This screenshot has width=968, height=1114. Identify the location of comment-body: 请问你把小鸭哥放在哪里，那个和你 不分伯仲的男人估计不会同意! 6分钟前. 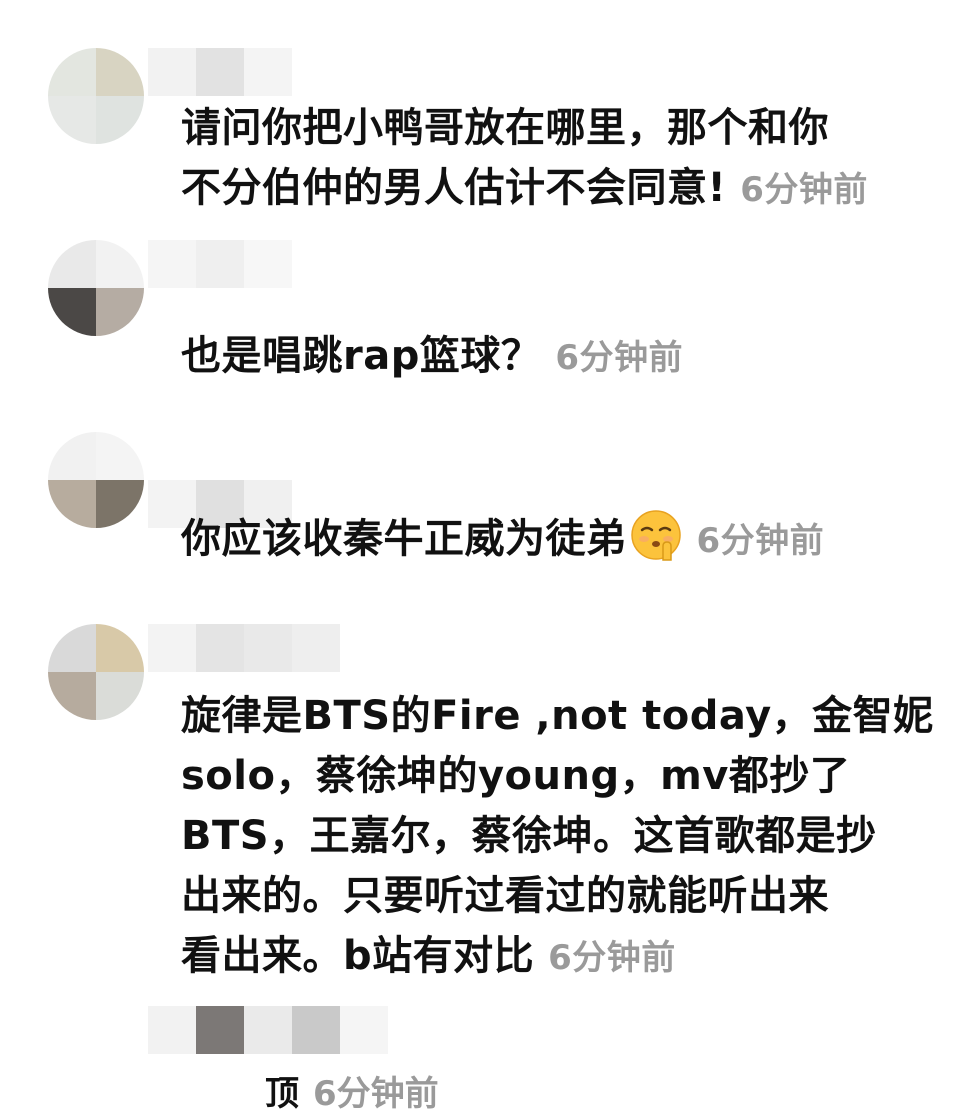
(524, 159).